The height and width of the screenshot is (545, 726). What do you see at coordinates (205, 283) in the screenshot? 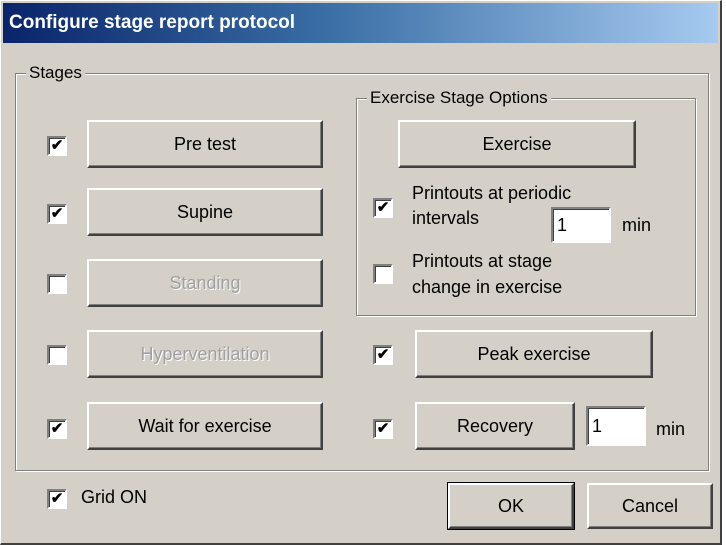
I see `standing-button: Standing` at bounding box center [205, 283].